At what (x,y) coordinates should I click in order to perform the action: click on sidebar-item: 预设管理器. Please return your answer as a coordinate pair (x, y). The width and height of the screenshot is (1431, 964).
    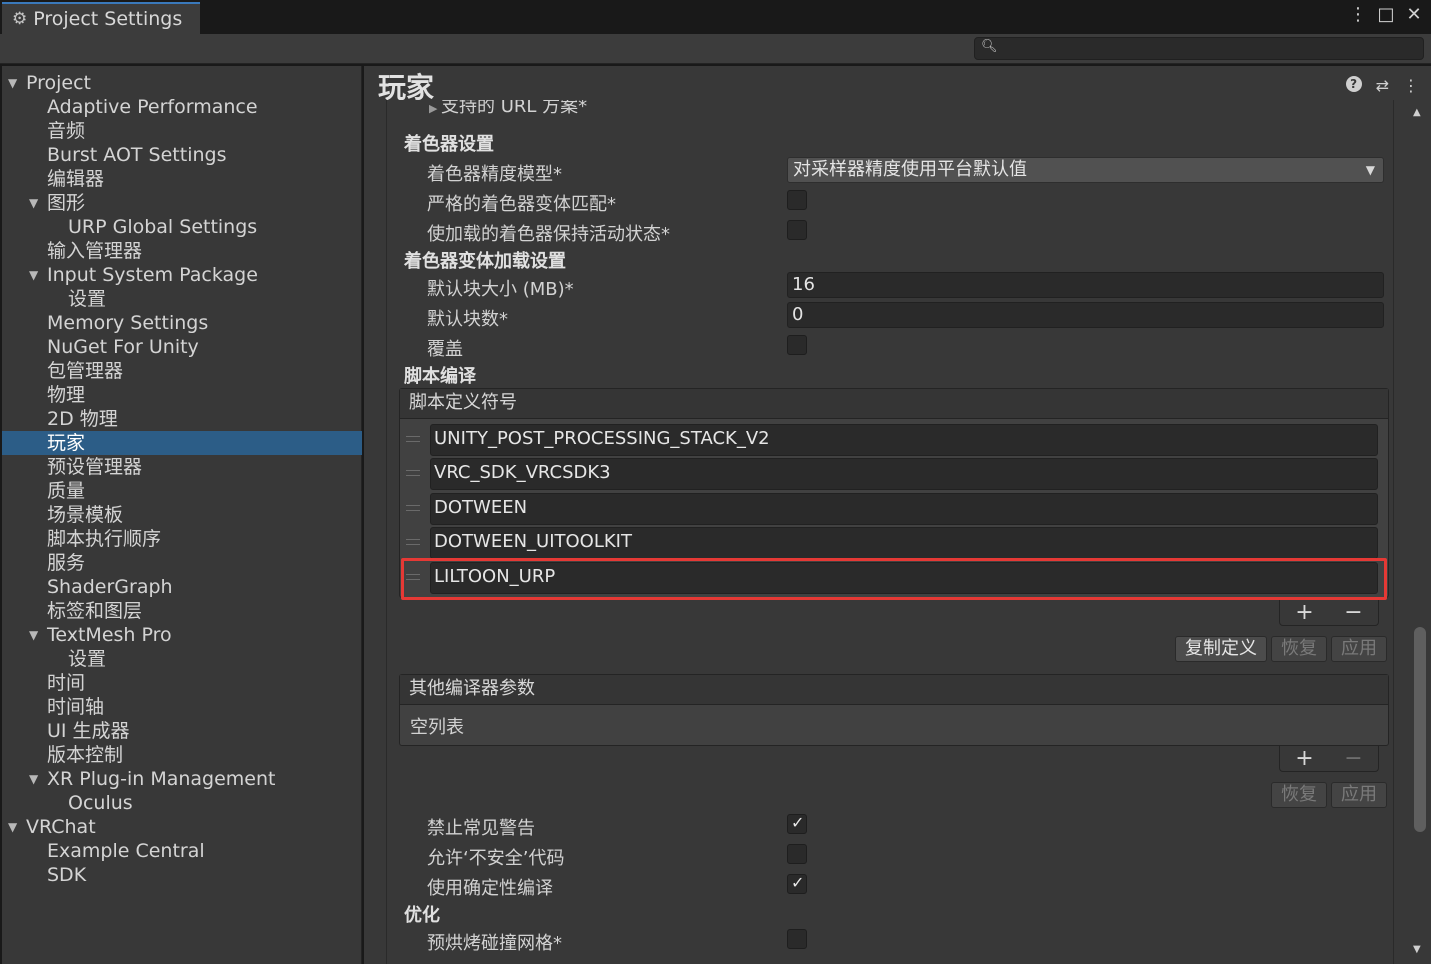
    Looking at the image, I should click on (182, 467).